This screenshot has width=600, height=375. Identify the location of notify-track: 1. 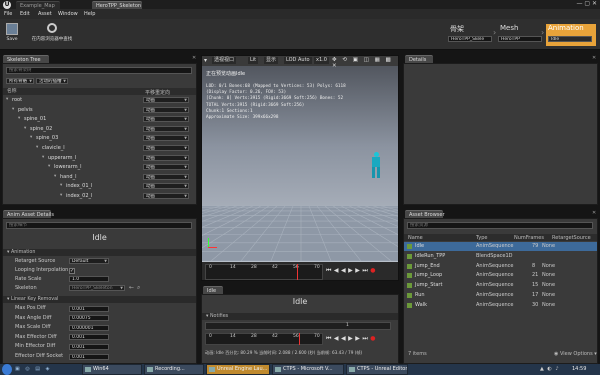
(298, 326).